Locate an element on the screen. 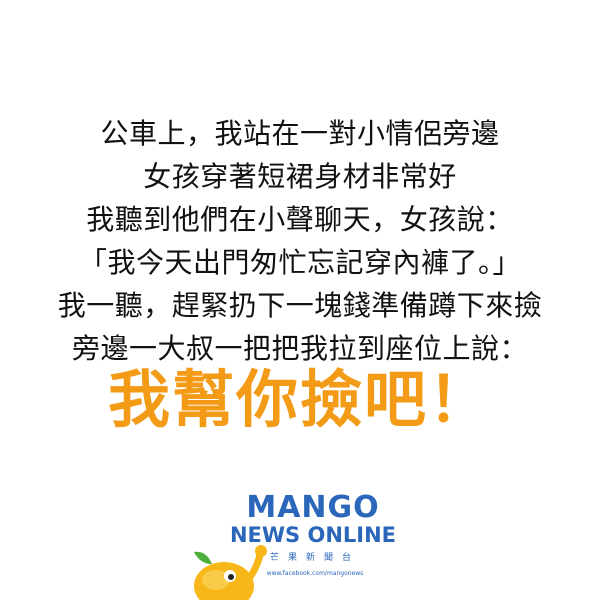 The image size is (600, 600). punchline-text: 我幫你撿吧！ is located at coordinates (299, 399).